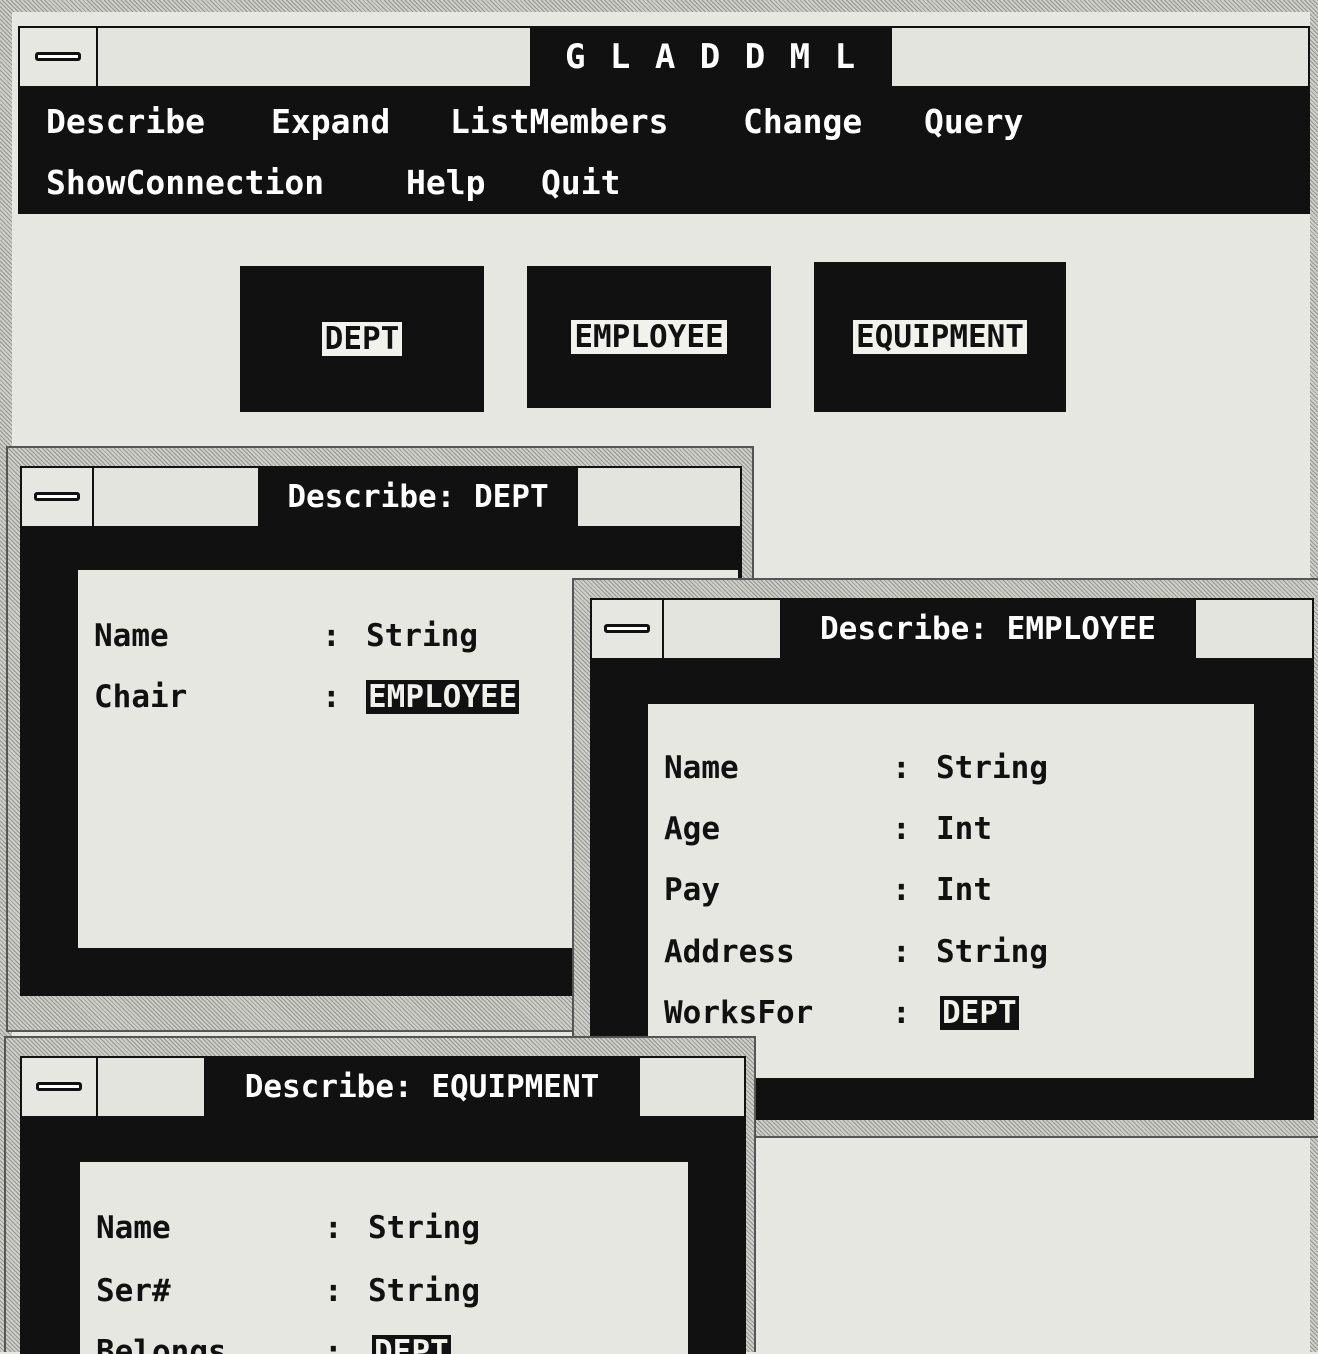 The width and height of the screenshot is (1318, 1354). I want to click on entity-employee-label: EMPLOYEE, so click(649, 337).